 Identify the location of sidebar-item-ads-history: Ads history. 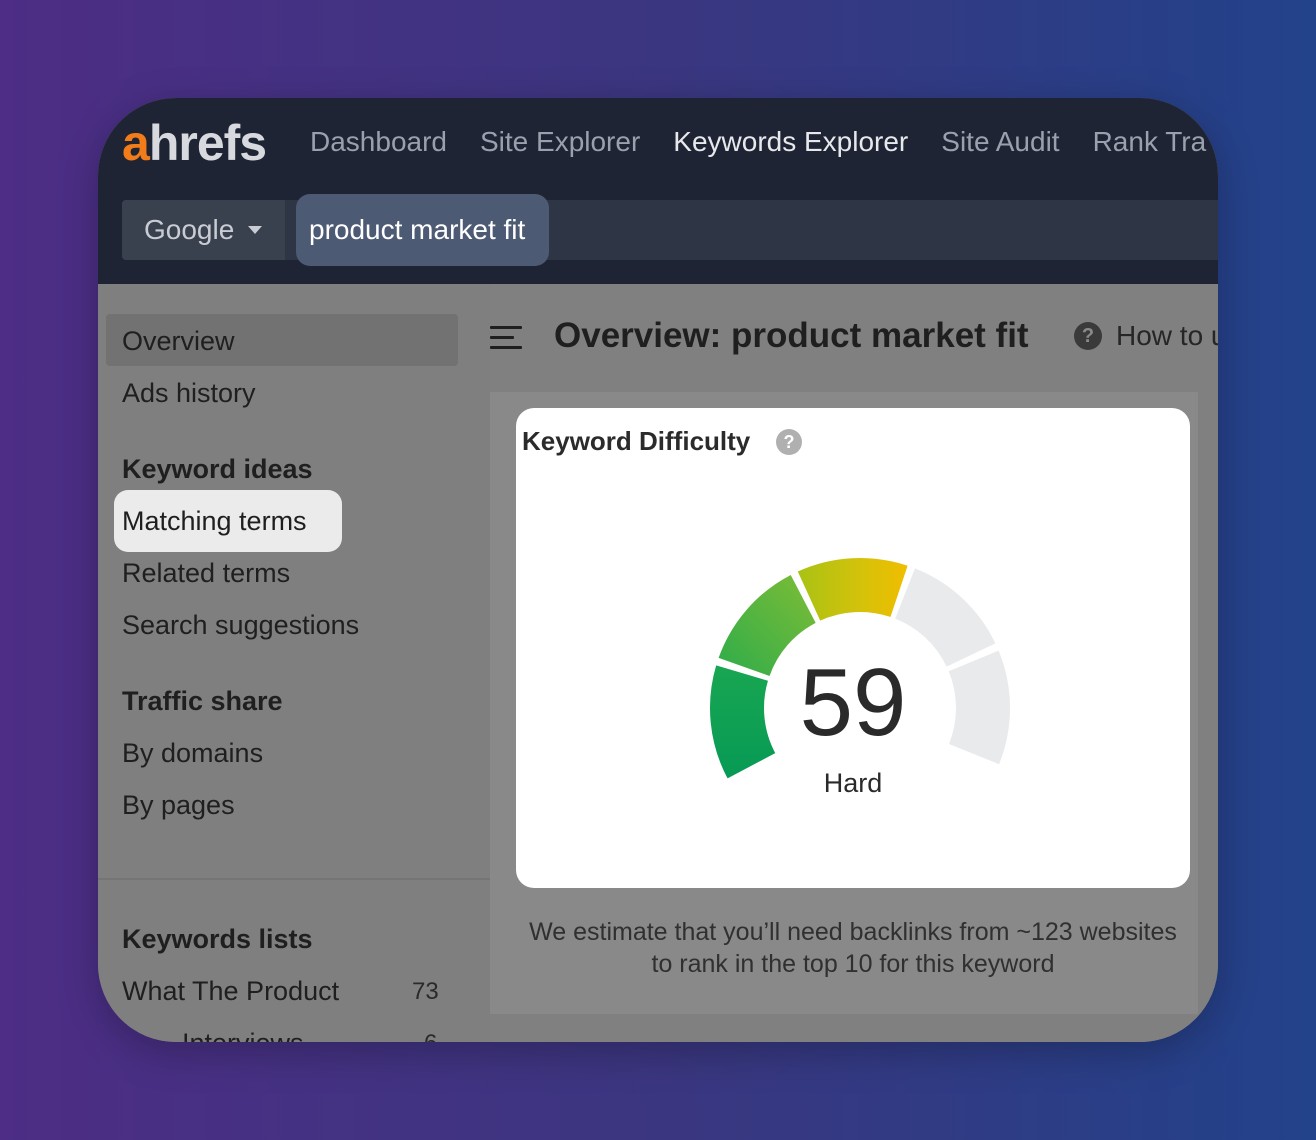
(189, 393).